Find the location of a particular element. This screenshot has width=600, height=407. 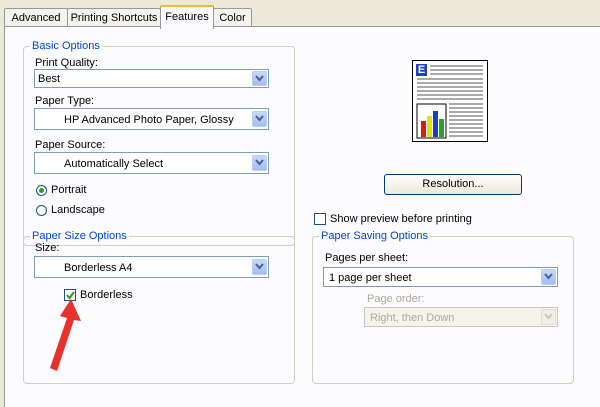

pages-per-sheet-label: Pages per sheet: is located at coordinates (367, 258).